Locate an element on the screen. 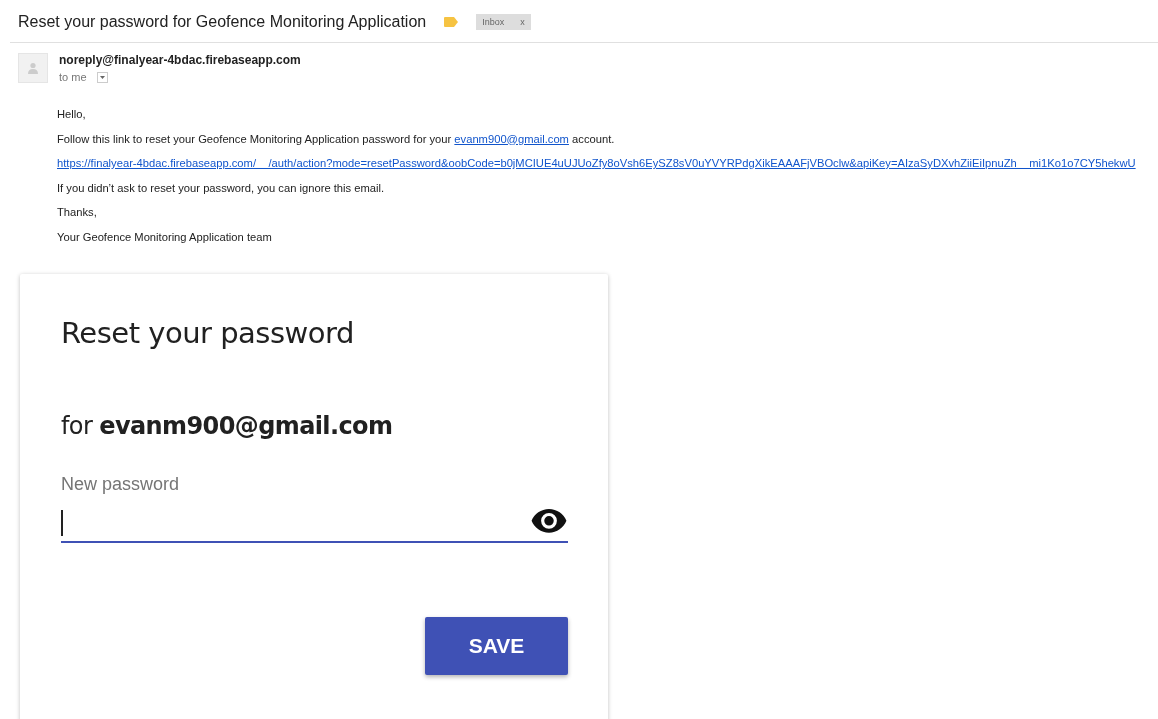 The width and height of the screenshot is (1158, 719). body-paragraph: Follow this link to reset your Geofence Monitoring Application password for your evanm900@gmail.com account. is located at coordinates (336, 138).